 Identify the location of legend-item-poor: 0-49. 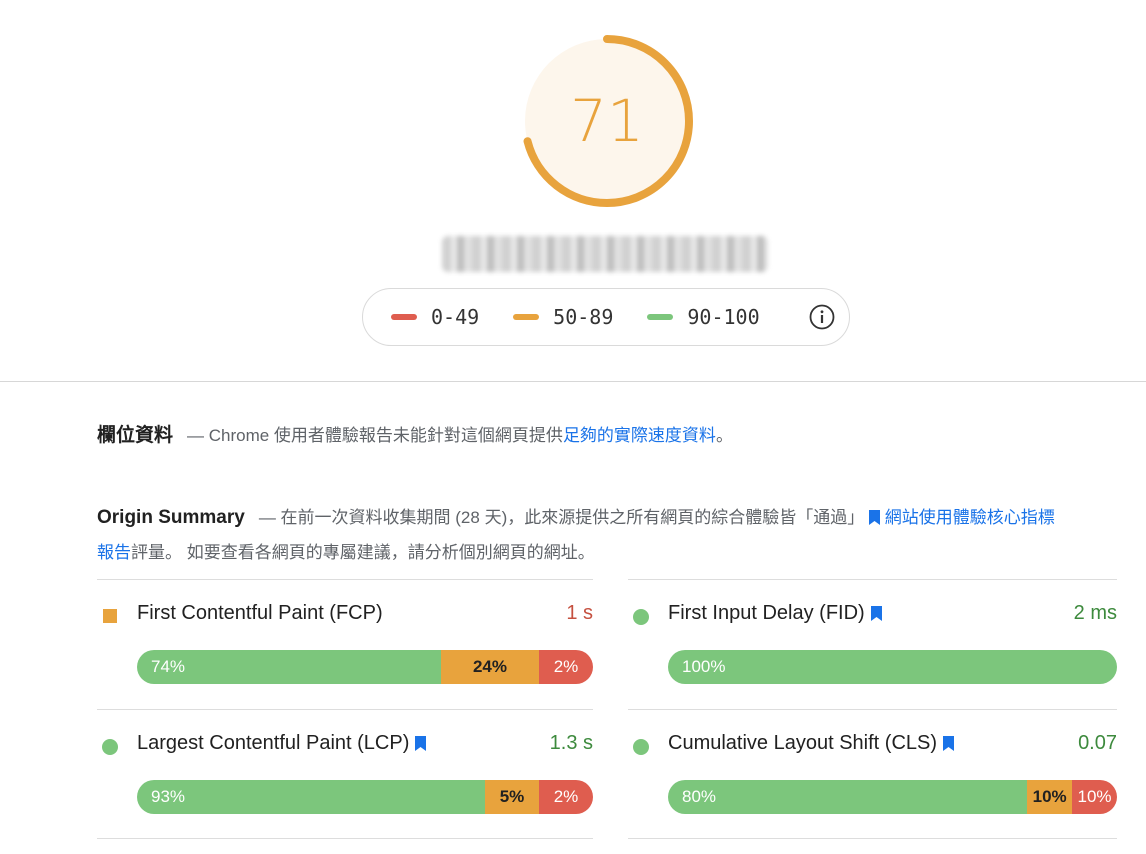
(435, 317).